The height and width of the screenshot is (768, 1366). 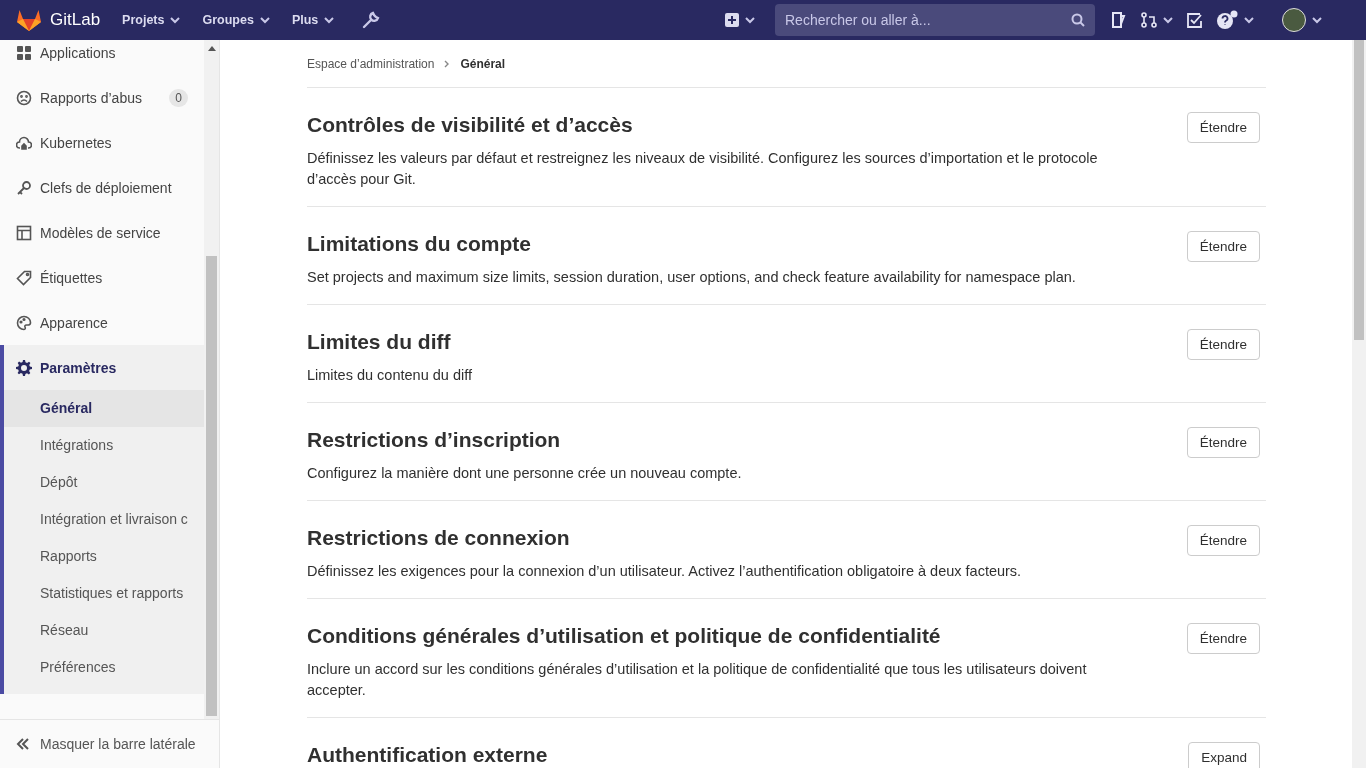 I want to click on wrench-icon, so click(x=371, y=20).